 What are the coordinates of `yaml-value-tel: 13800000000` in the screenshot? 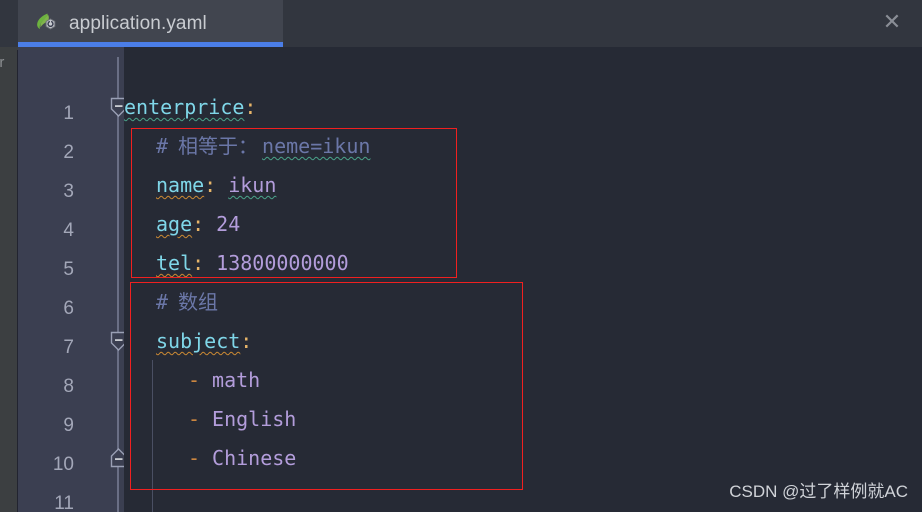 It's located at (282, 263).